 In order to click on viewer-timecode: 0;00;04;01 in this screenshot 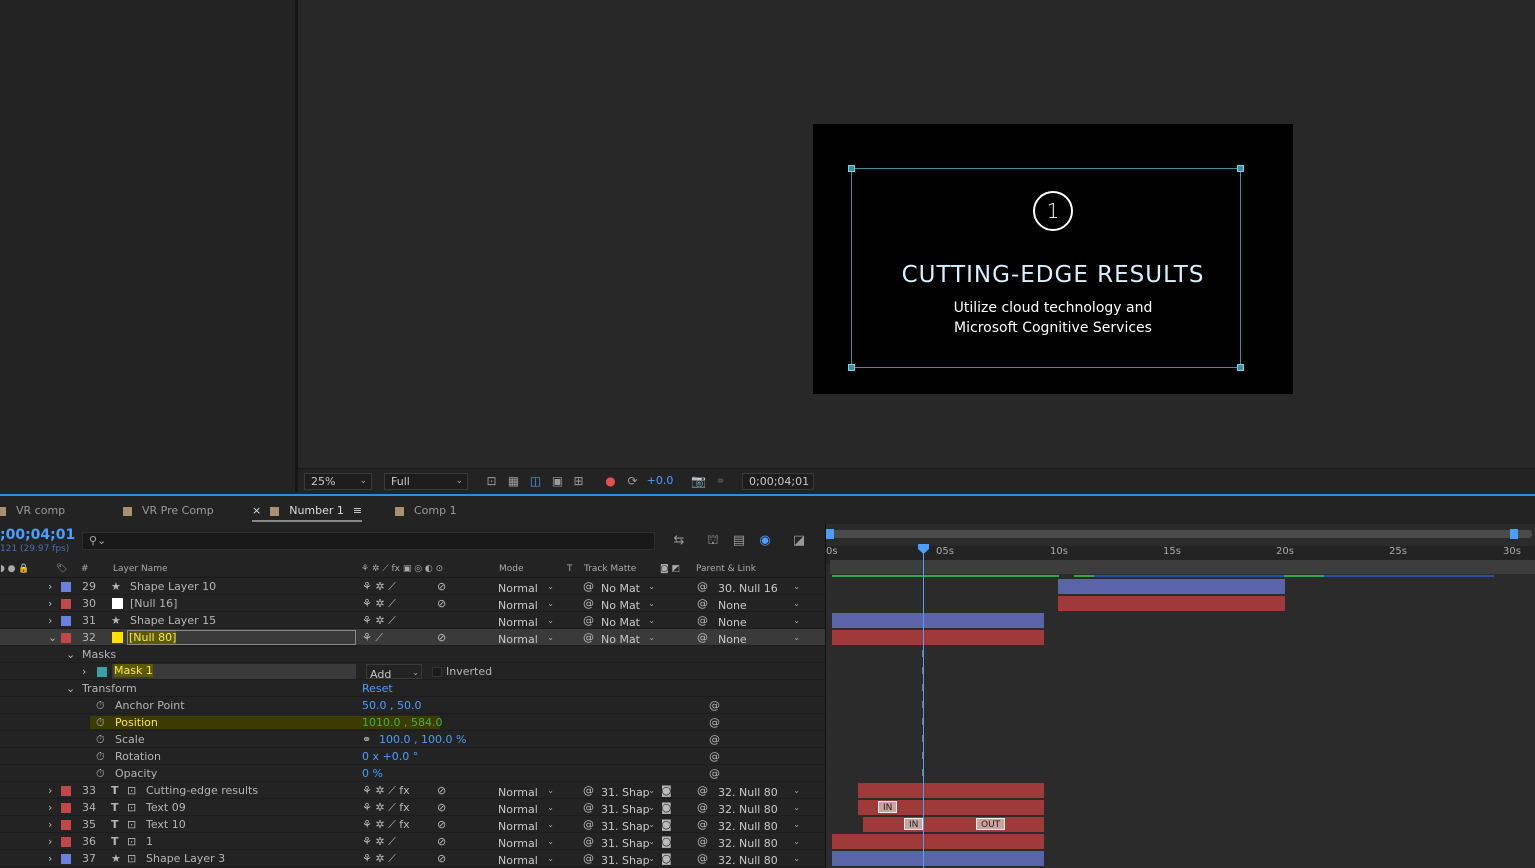, I will do `click(778, 481)`.